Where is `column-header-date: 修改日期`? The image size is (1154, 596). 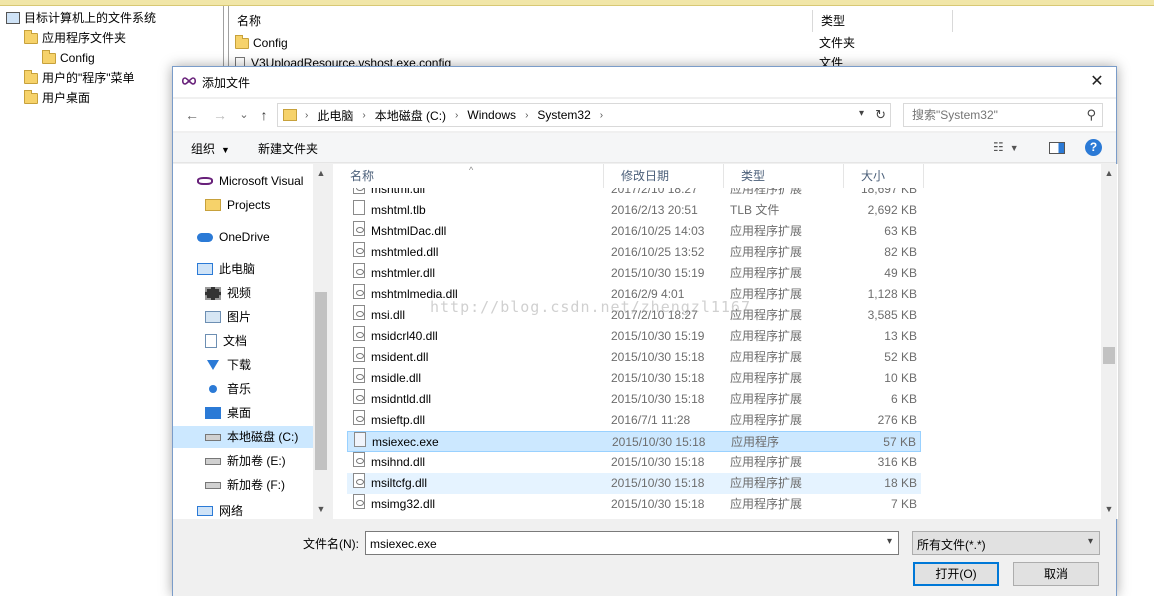
column-header-date: 修改日期 is located at coordinates (664, 176).